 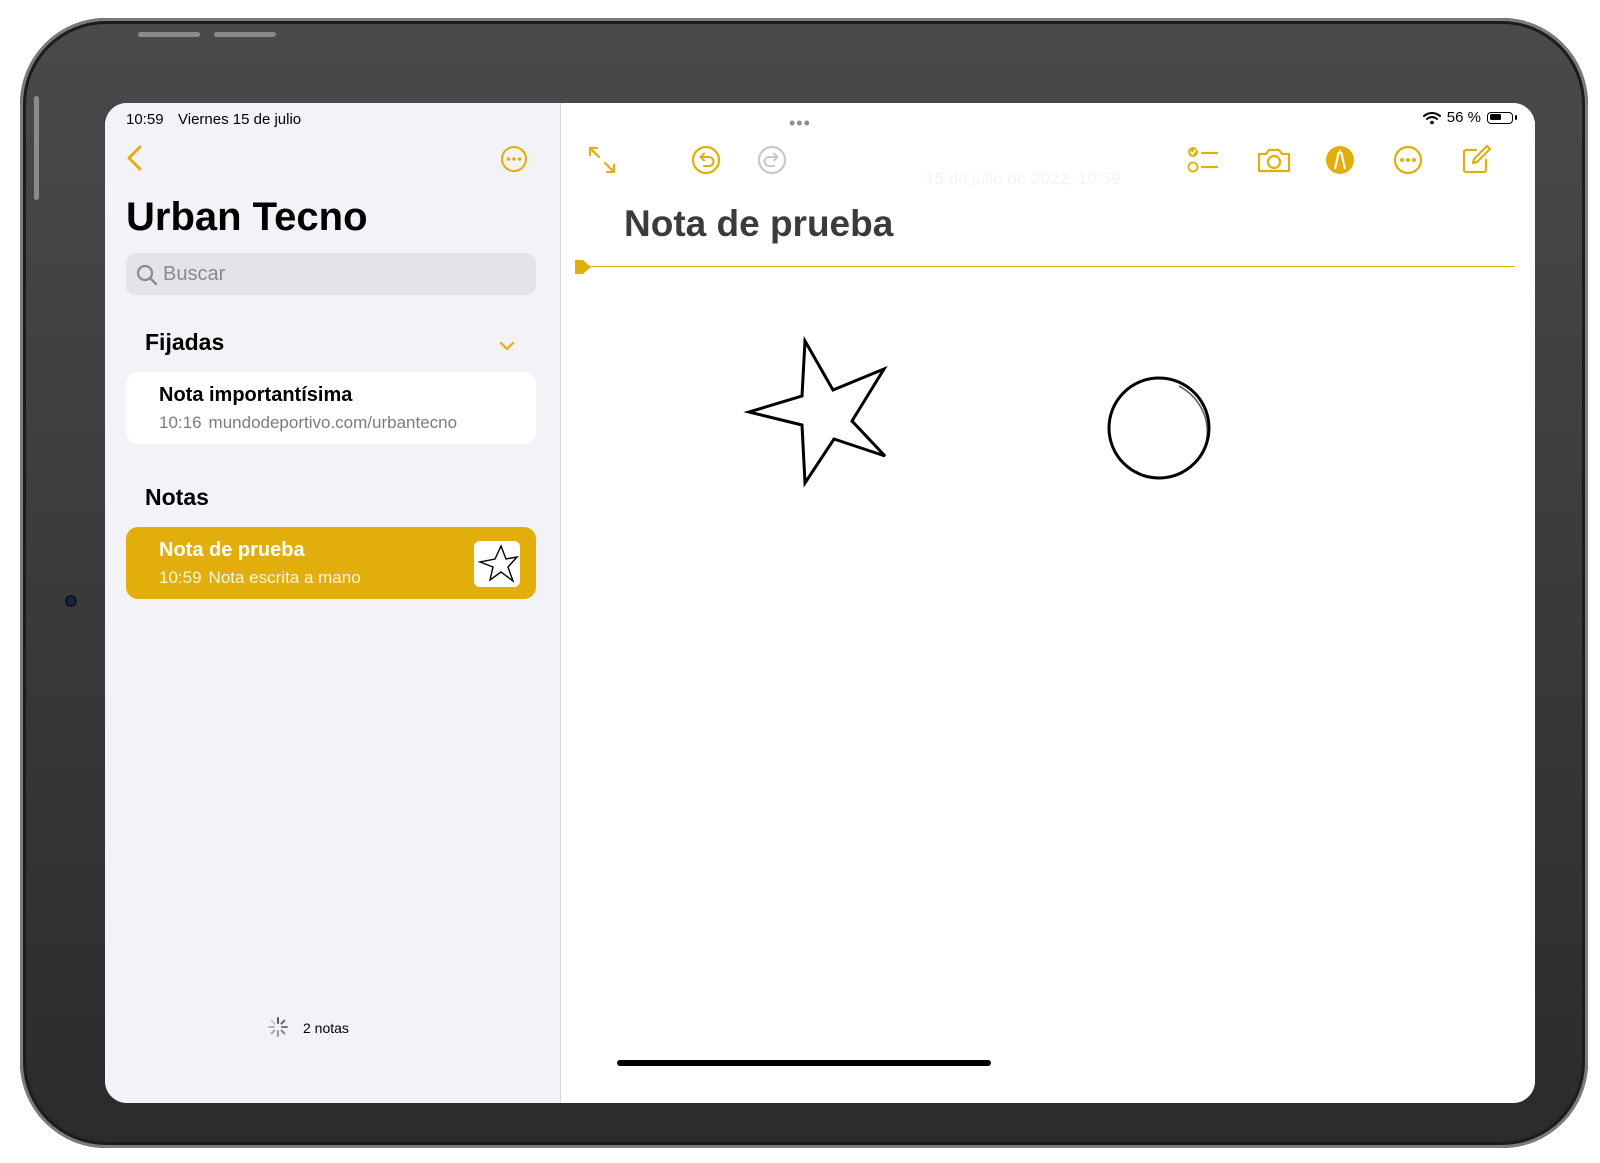 I want to click on notes-section-heading: Notas, so click(x=177, y=497).